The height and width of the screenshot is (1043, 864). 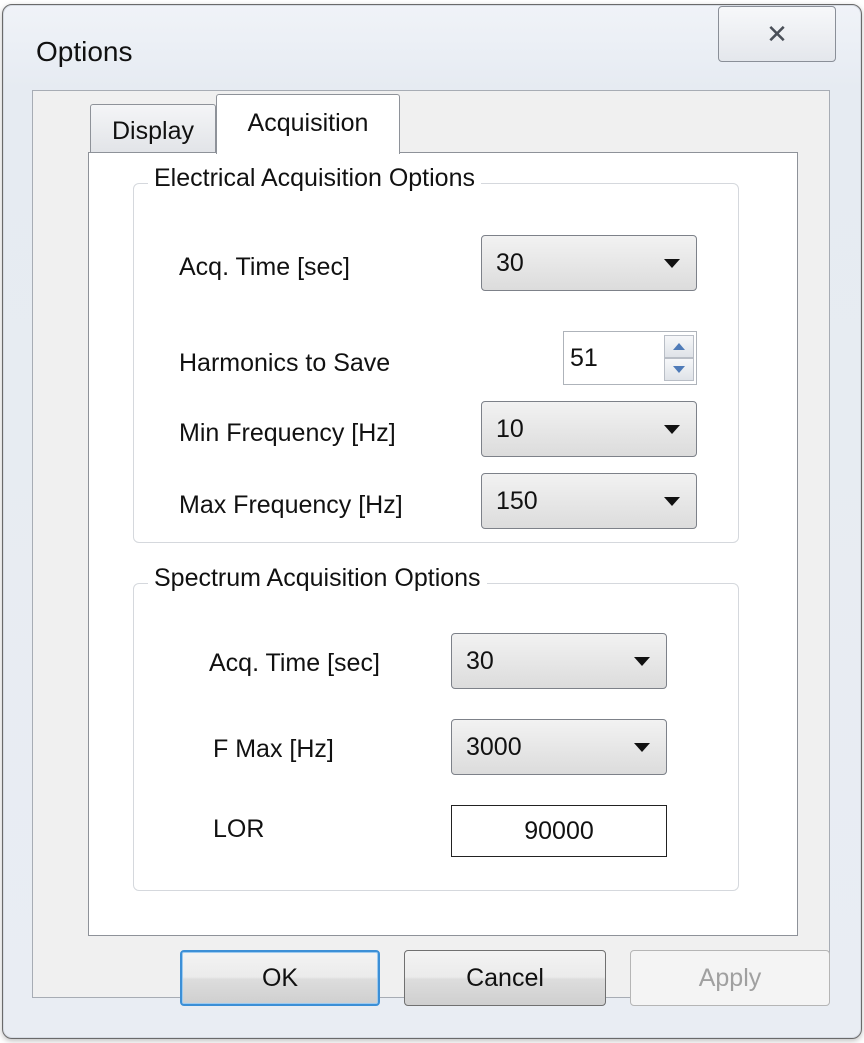 I want to click on dialog-title: Options, so click(x=84, y=51).